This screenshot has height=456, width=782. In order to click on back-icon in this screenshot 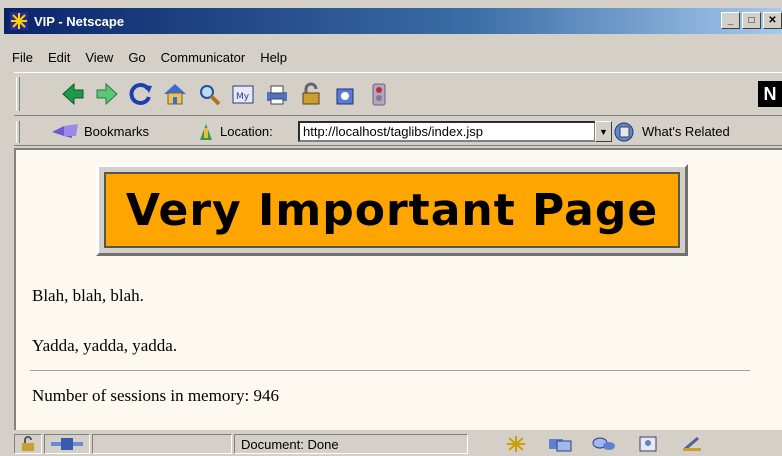, I will do `click(73, 94)`.